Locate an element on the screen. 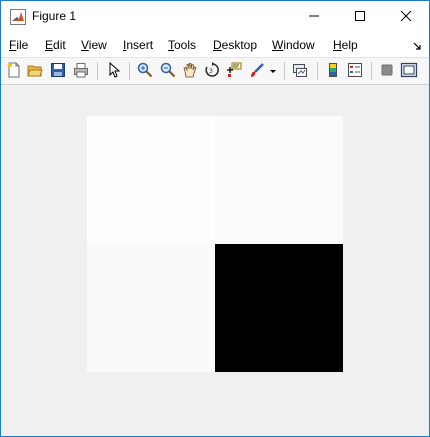  pan-button is located at coordinates (190, 71).